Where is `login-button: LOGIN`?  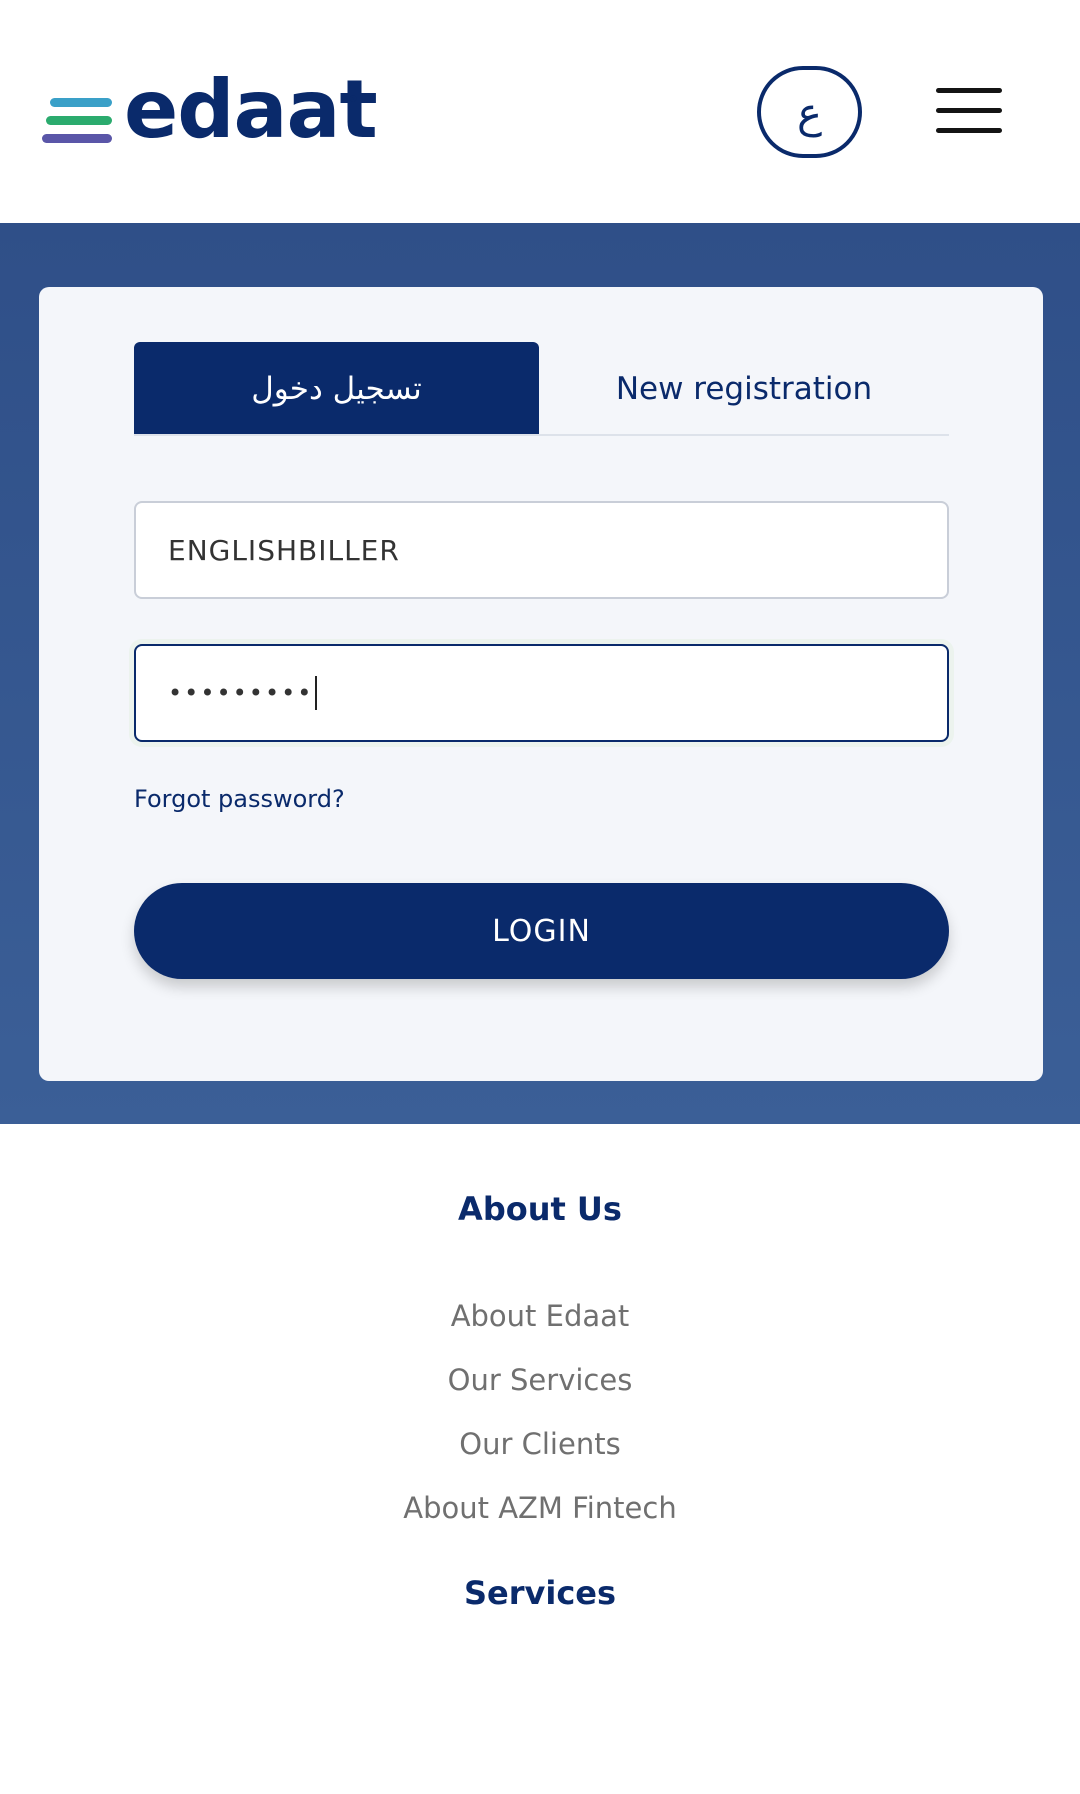
login-button: LOGIN is located at coordinates (541, 931).